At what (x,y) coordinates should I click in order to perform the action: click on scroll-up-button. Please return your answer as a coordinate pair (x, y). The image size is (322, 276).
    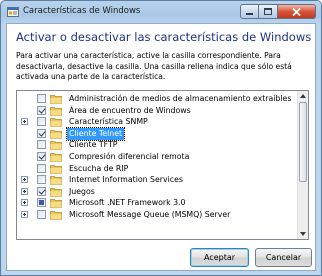
    Looking at the image, I should click on (303, 96).